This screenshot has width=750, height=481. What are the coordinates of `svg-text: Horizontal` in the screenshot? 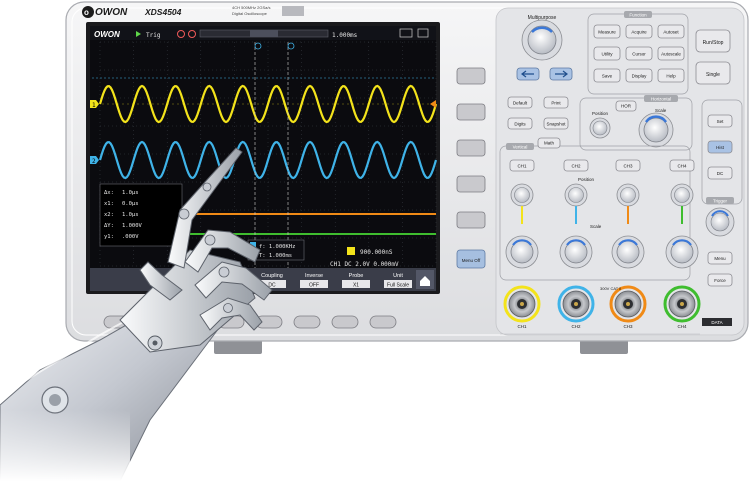 It's located at (661, 99).